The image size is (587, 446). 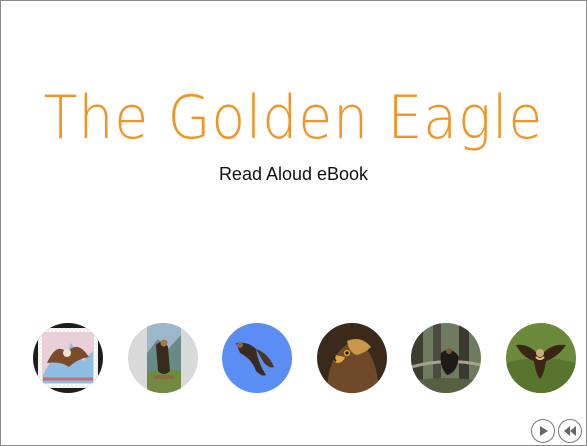 What do you see at coordinates (293, 174) in the screenshot?
I see `book-subtitle: Read Aloud eBook` at bounding box center [293, 174].